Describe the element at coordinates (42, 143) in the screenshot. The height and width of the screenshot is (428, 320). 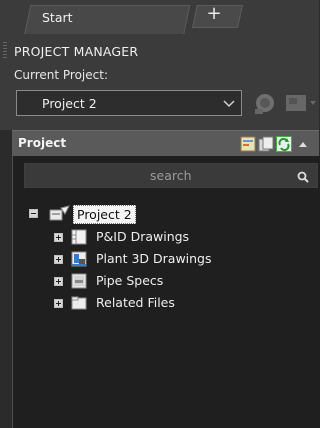
I see `project-panel-title: Project` at that location.